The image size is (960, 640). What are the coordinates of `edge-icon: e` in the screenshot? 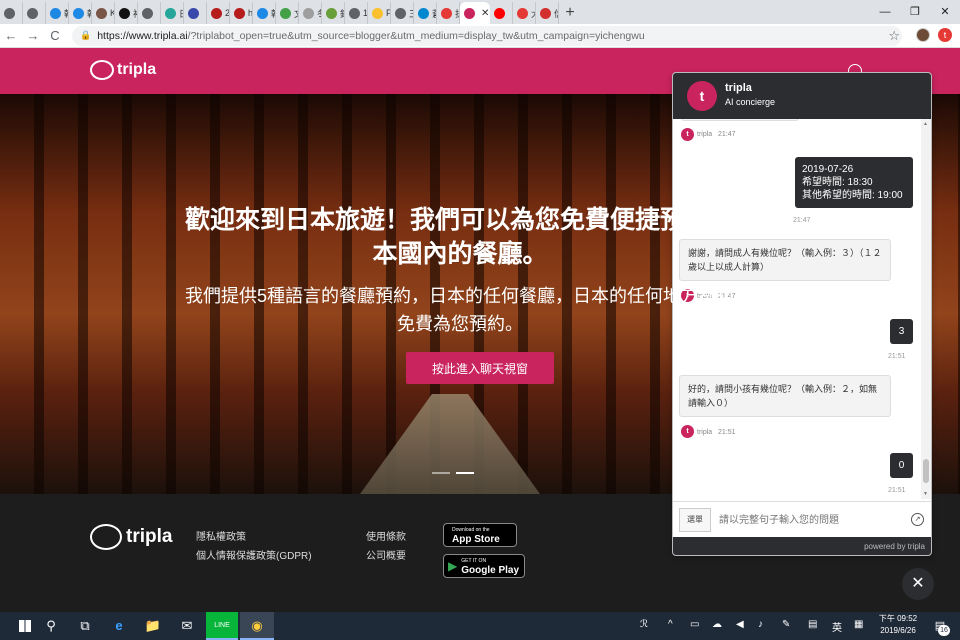 It's located at (119, 626).